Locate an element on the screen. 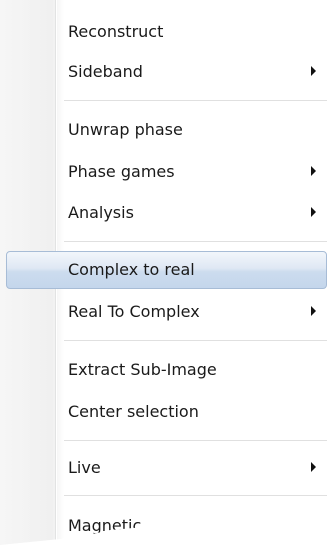  menu-item-complex-to-real: Complex to real is located at coordinates (163, 270).